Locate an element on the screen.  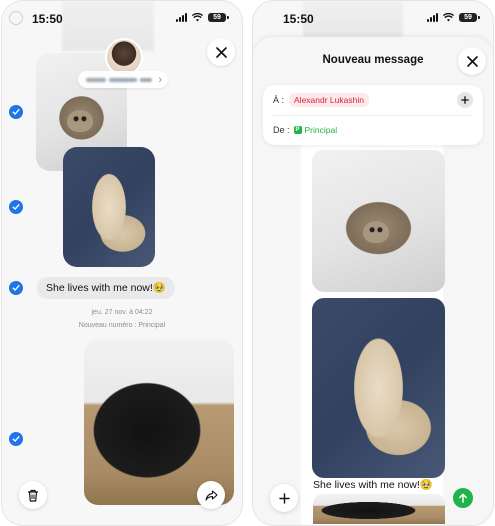
attached-photo-cat-lying is located at coordinates (378, 388).